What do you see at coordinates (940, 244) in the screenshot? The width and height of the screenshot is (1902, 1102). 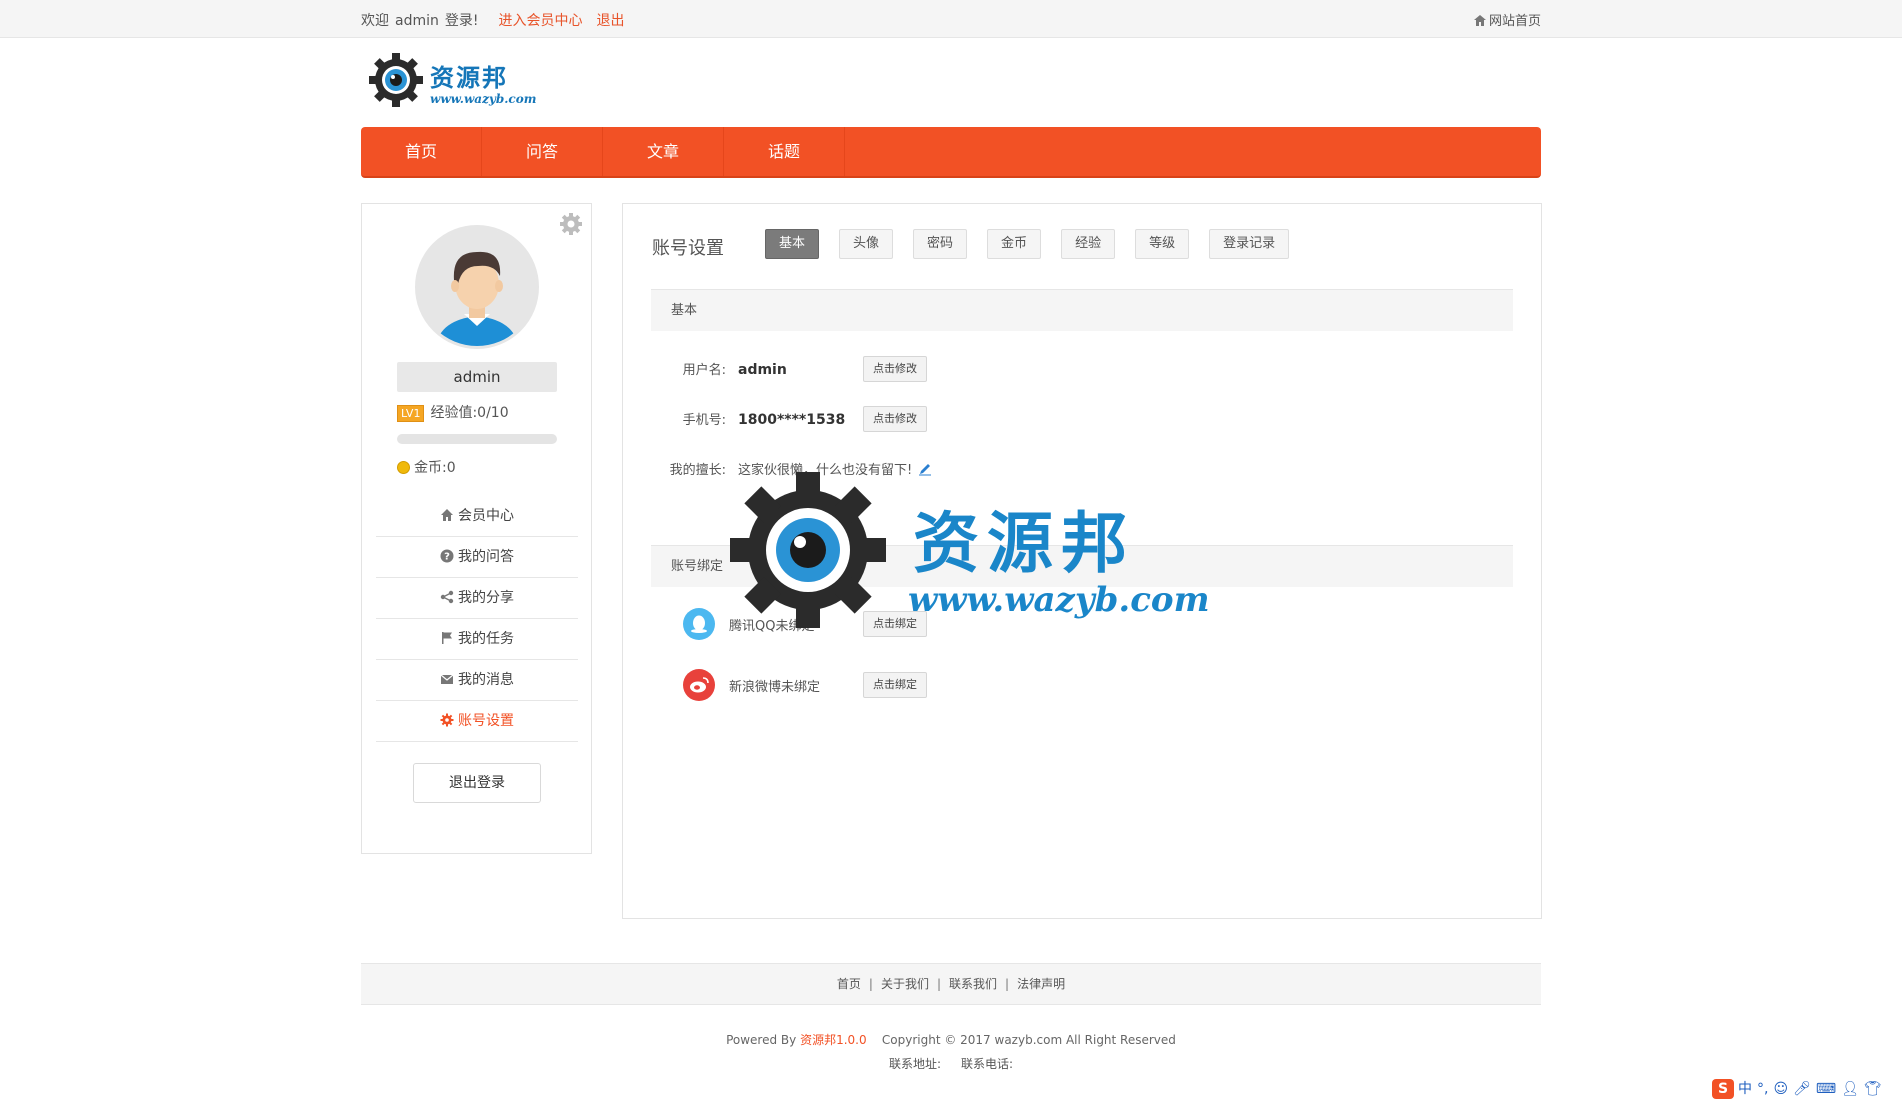 I see `tab-password: 密码` at bounding box center [940, 244].